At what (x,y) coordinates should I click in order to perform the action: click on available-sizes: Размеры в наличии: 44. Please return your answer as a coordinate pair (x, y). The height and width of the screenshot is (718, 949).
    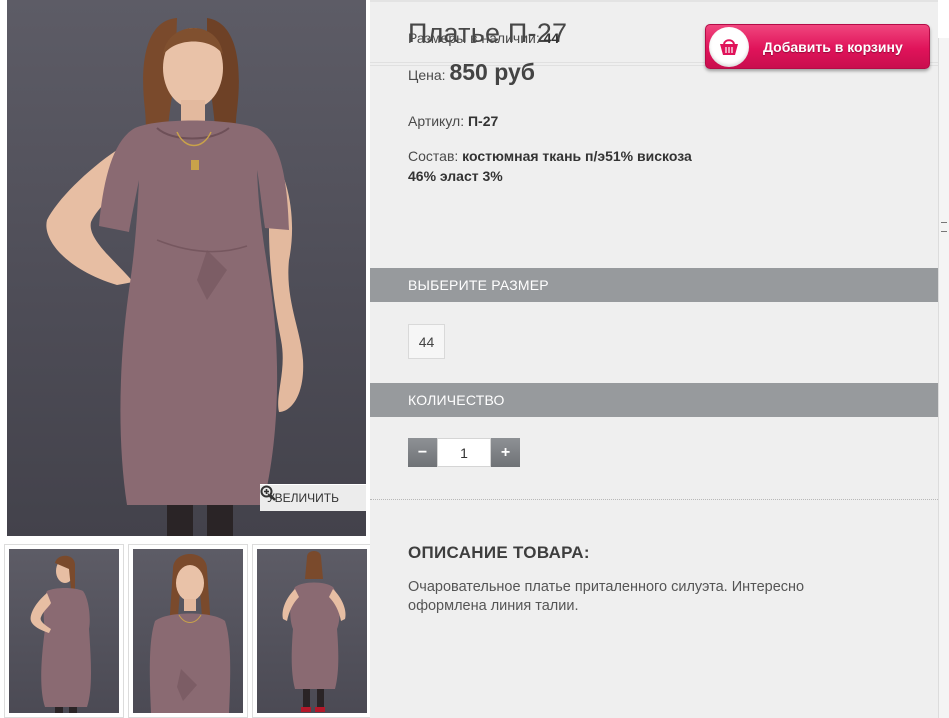
    Looking at the image, I should click on (483, 38).